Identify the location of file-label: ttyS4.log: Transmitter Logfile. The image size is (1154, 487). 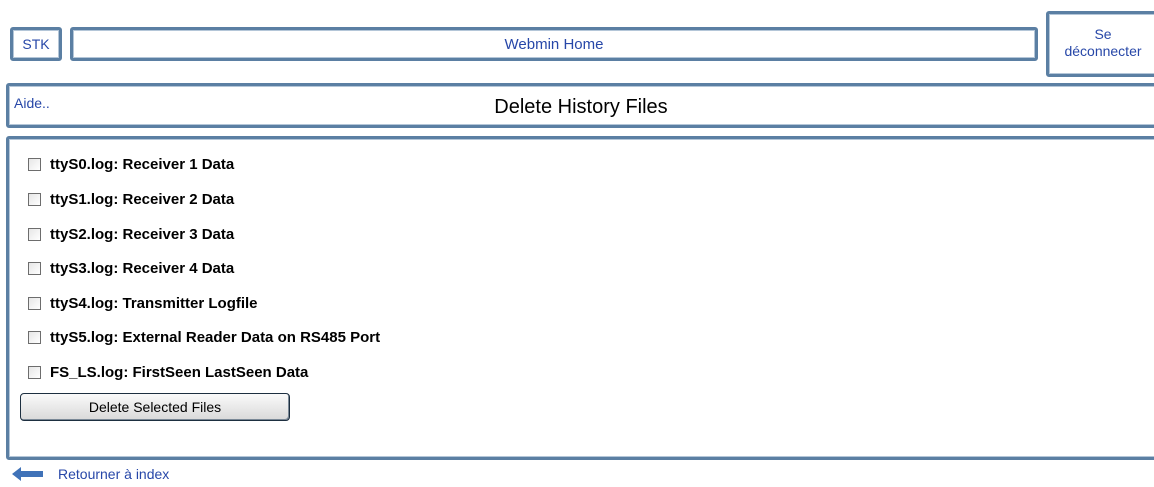
(154, 303).